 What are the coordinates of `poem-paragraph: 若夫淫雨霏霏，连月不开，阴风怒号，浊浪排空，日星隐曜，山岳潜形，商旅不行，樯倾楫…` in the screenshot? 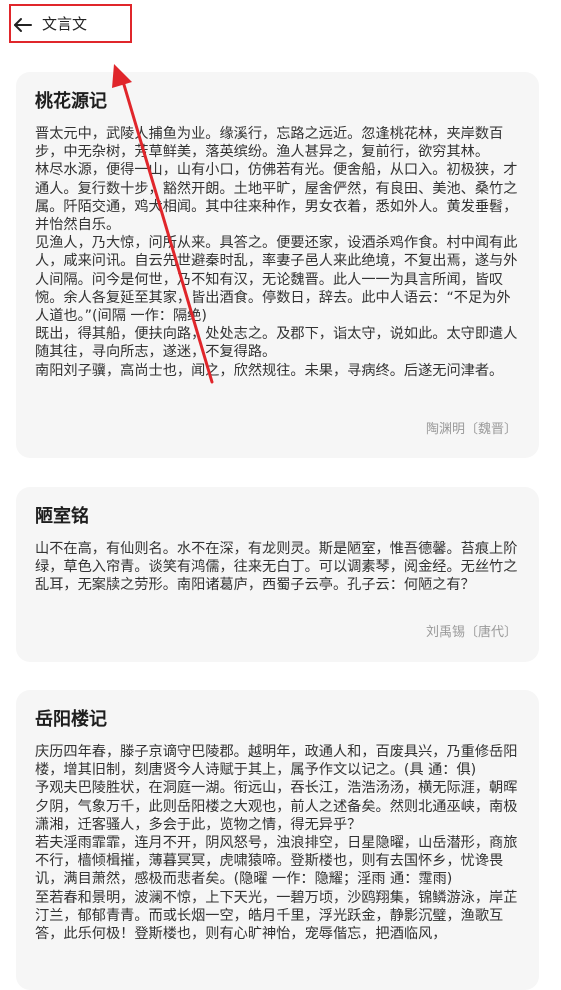 It's located at (276, 861).